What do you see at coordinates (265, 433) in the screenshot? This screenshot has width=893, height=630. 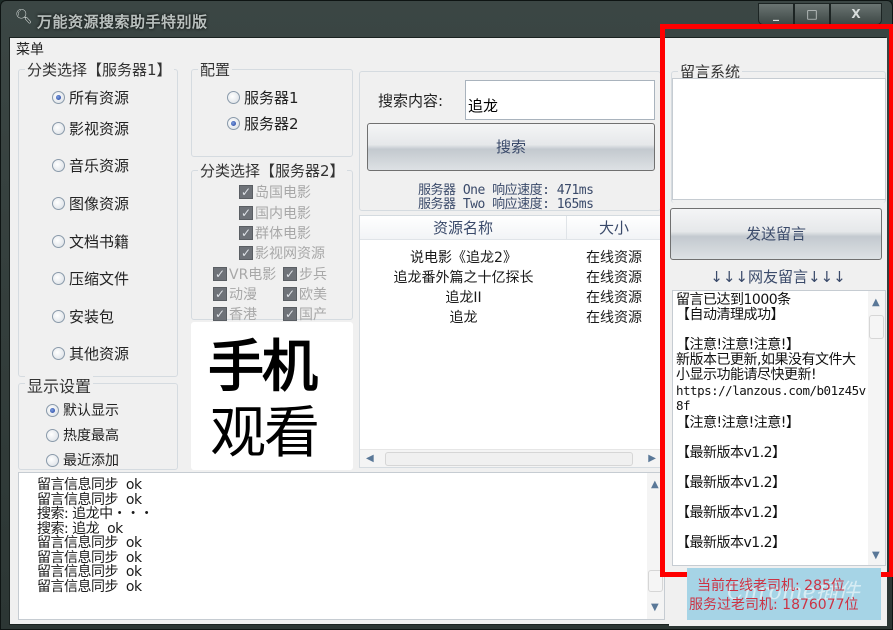 I see `promo-line2: 观看` at bounding box center [265, 433].